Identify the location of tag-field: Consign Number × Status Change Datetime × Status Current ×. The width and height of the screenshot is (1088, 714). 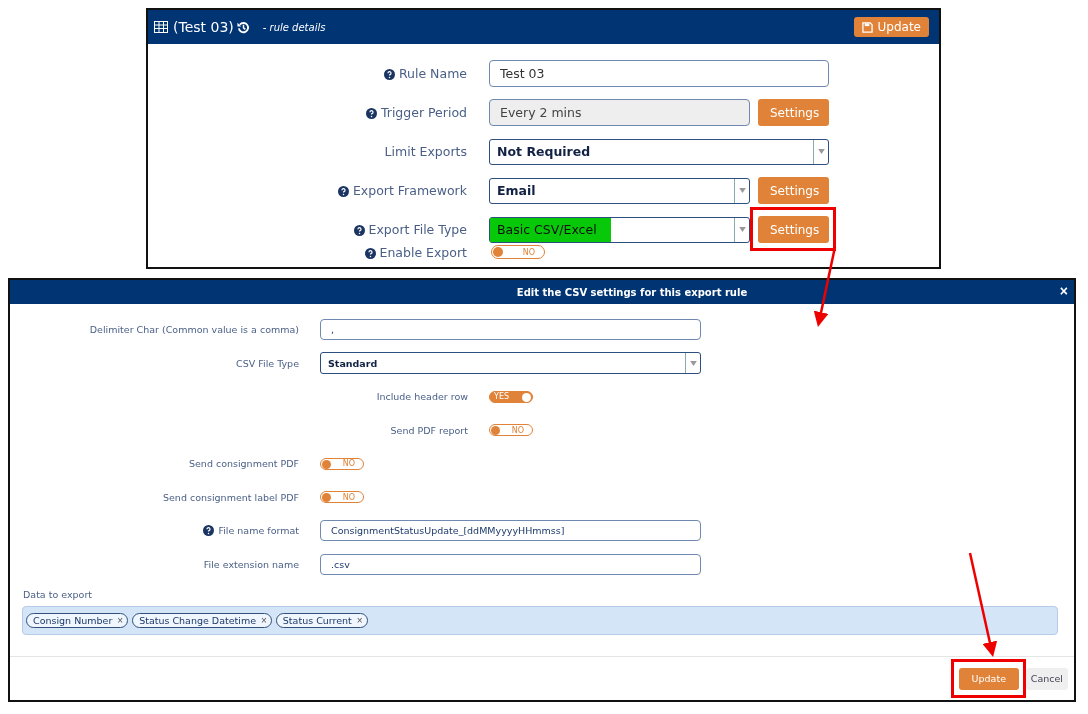
(540, 620).